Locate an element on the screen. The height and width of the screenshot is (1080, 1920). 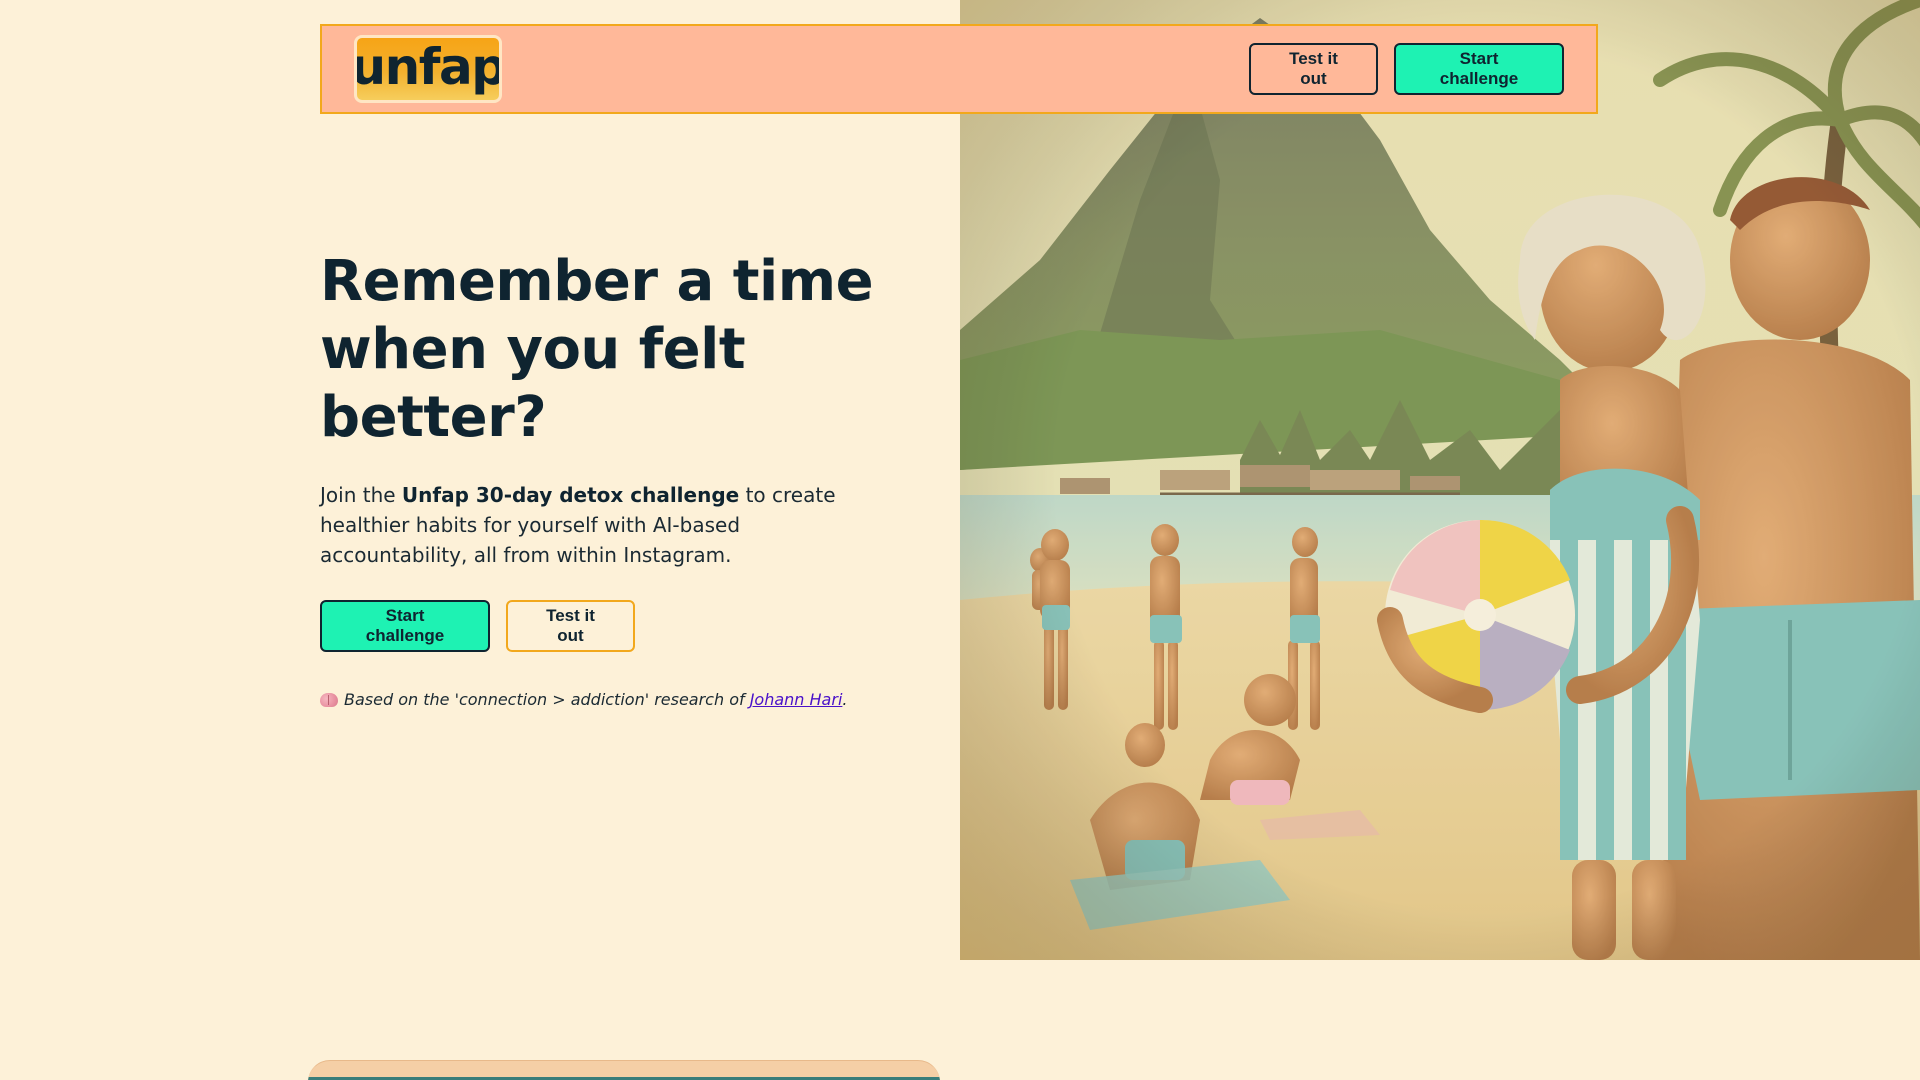
hero-start-challenge-button: Start challenge is located at coordinates (405, 626).